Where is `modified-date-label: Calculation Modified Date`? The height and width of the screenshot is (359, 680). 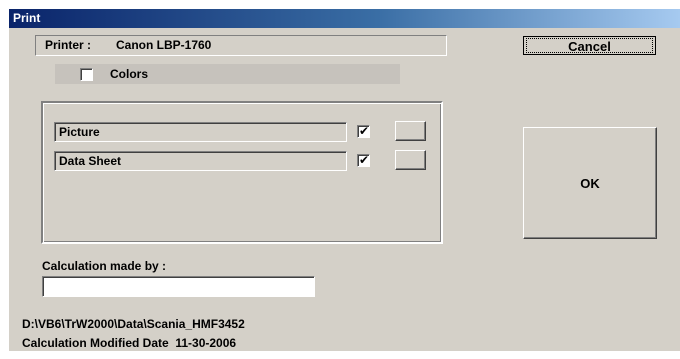 modified-date-label: Calculation Modified Date is located at coordinates (95, 343).